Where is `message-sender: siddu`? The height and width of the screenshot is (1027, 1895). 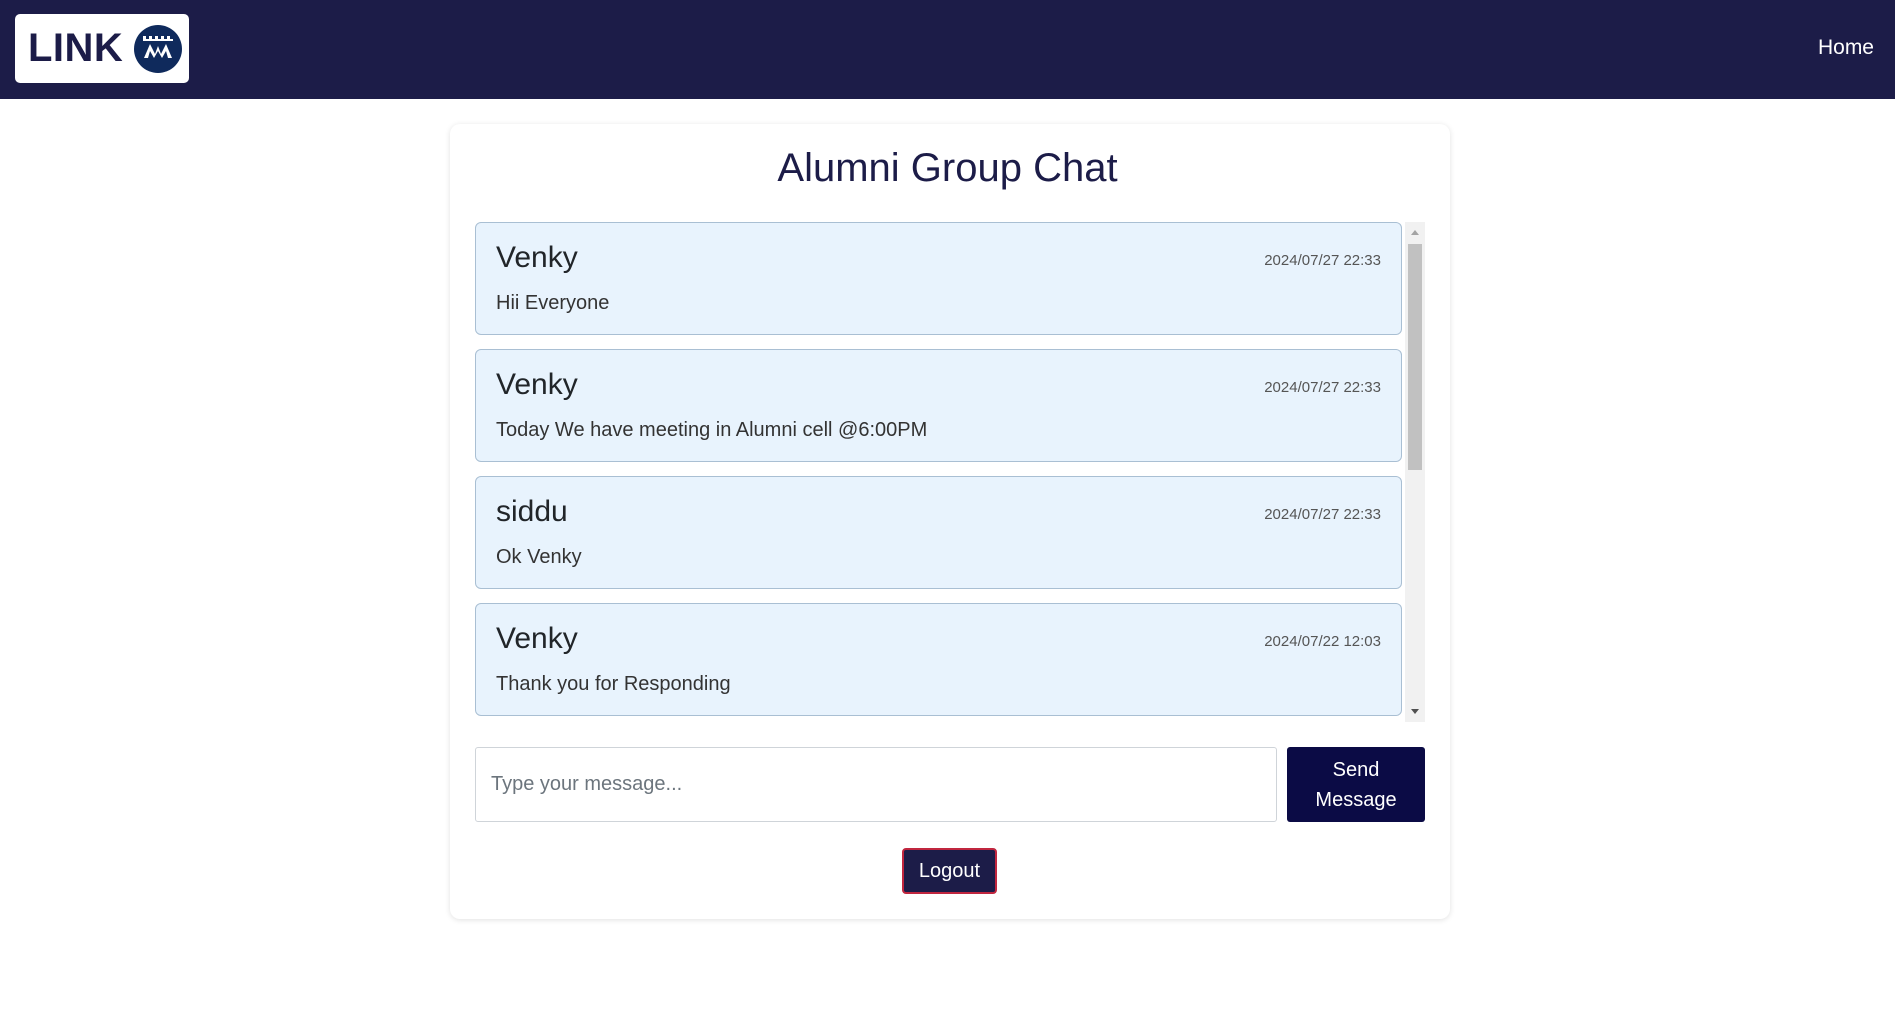
message-sender: siddu is located at coordinates (532, 511).